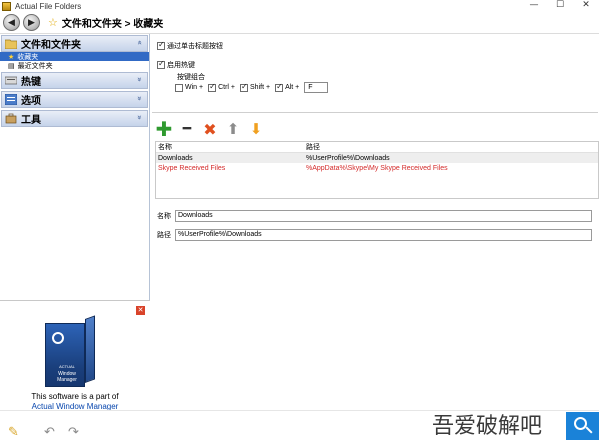 This screenshot has width=599, height=440. What do you see at coordinates (67, 377) in the screenshot?
I see `product-box-name: Window Manager` at bounding box center [67, 377].